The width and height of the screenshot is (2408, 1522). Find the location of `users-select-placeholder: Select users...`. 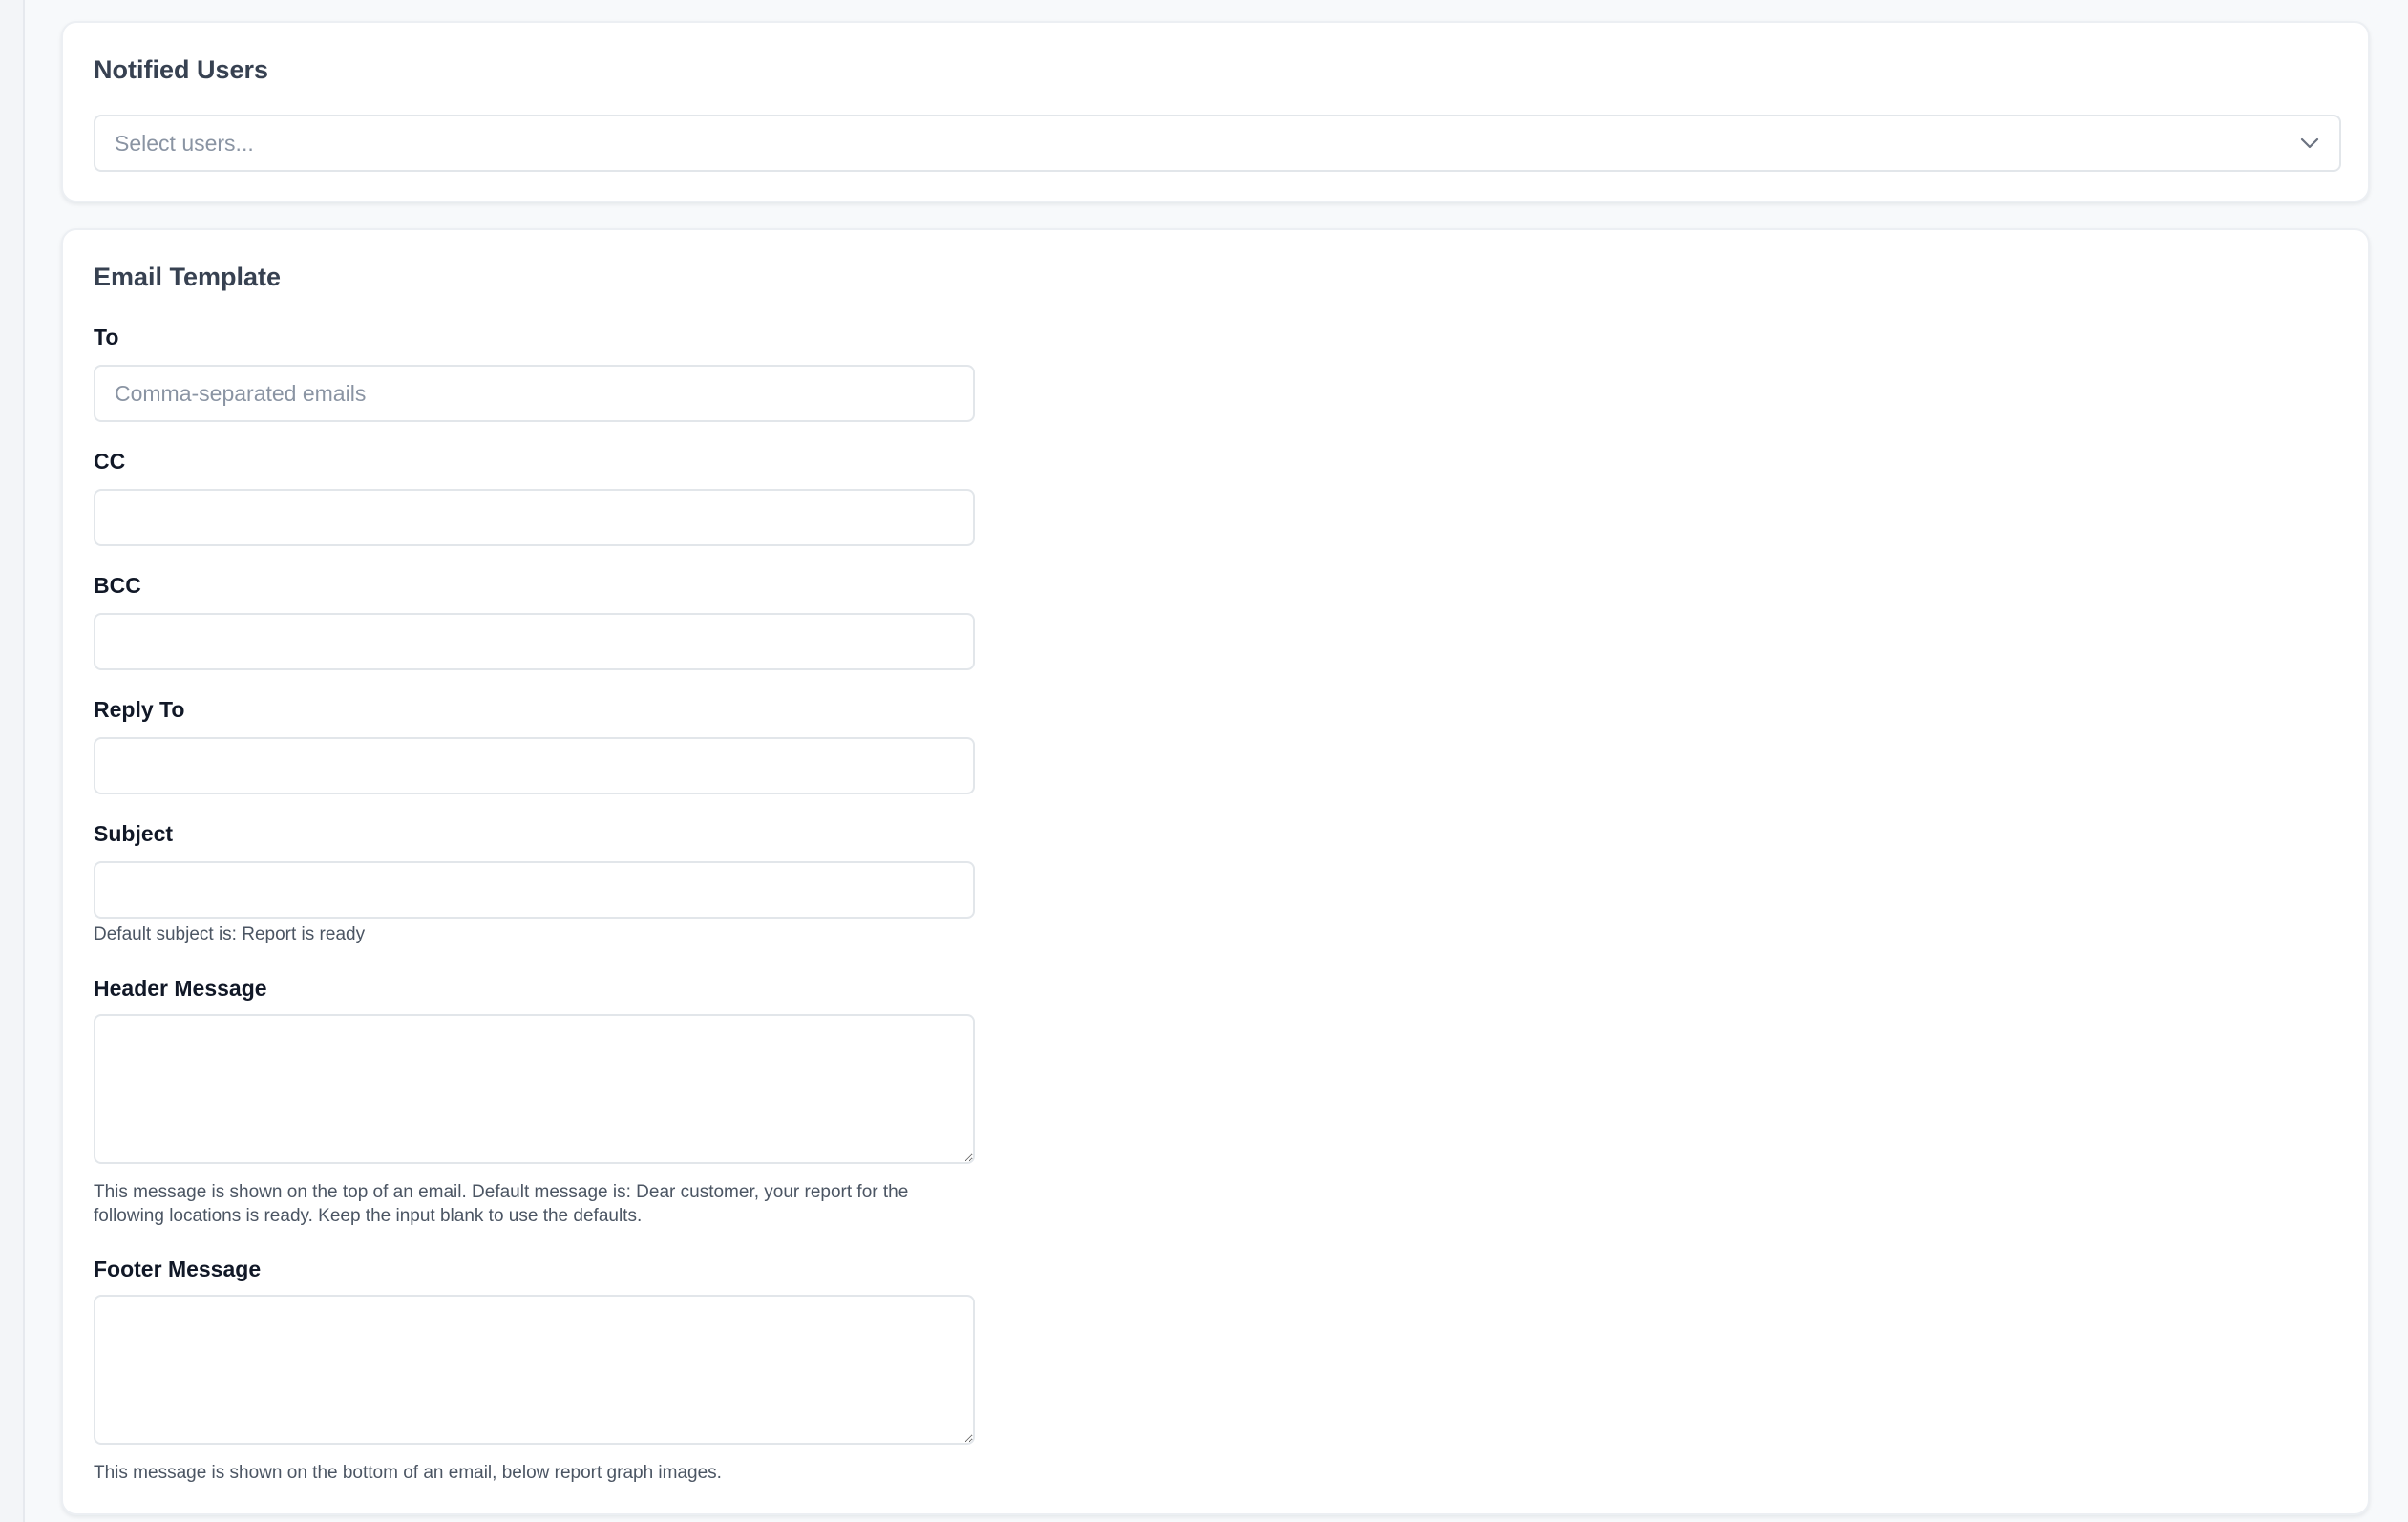

users-select-placeholder: Select users... is located at coordinates (184, 143).